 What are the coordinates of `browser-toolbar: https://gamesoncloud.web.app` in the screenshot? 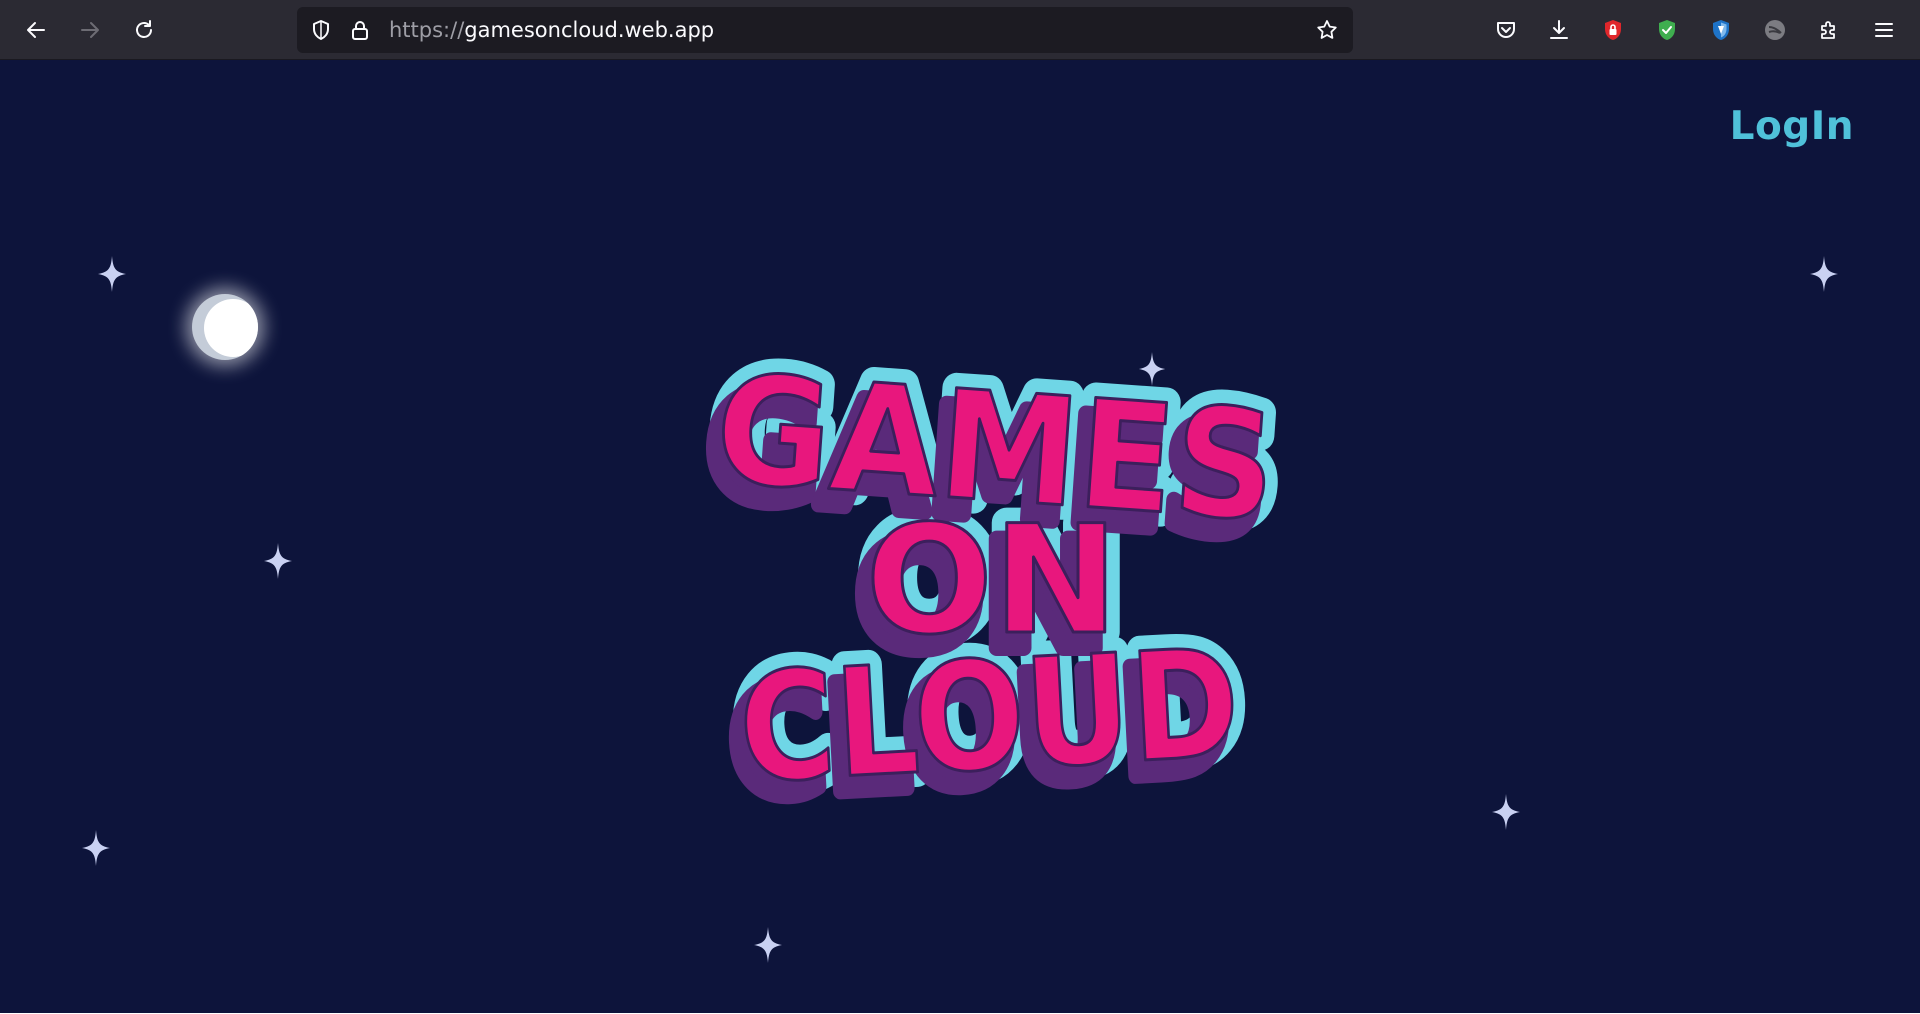 It's located at (960, 30).